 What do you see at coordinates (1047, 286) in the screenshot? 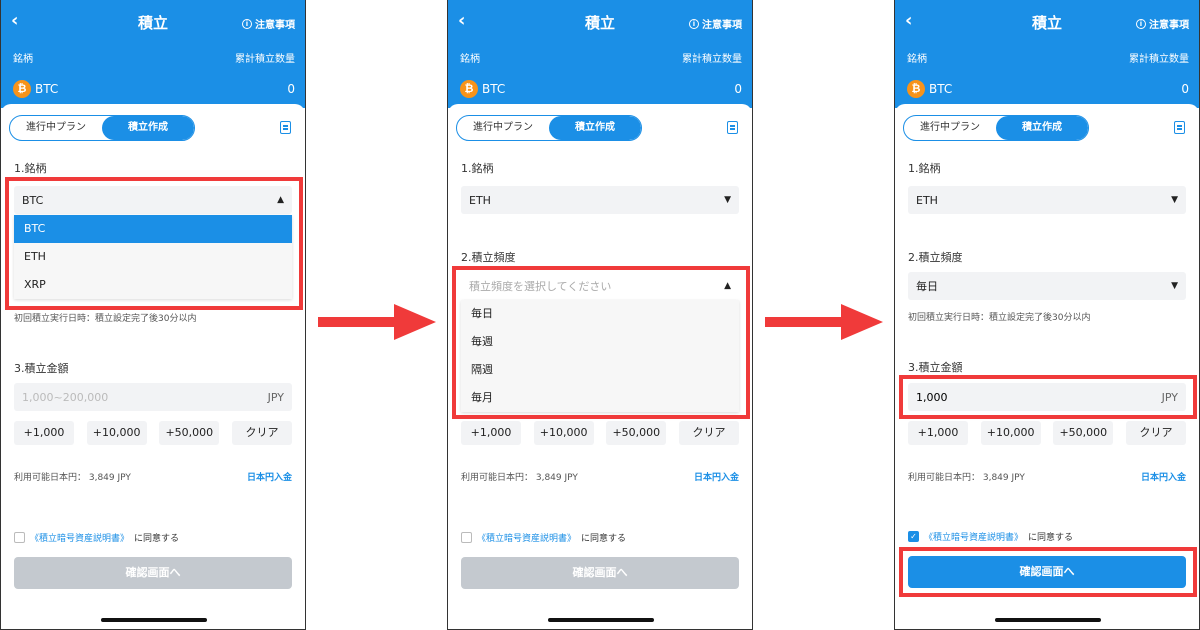
I see `frequency-select: 毎日 ▼` at bounding box center [1047, 286].